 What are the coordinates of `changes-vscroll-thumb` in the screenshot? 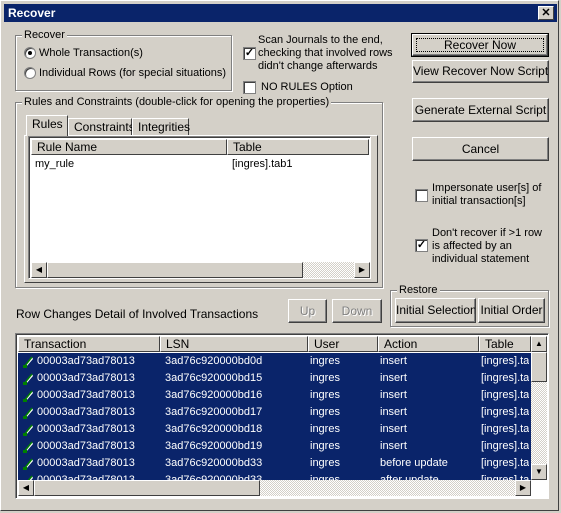 It's located at (539, 367).